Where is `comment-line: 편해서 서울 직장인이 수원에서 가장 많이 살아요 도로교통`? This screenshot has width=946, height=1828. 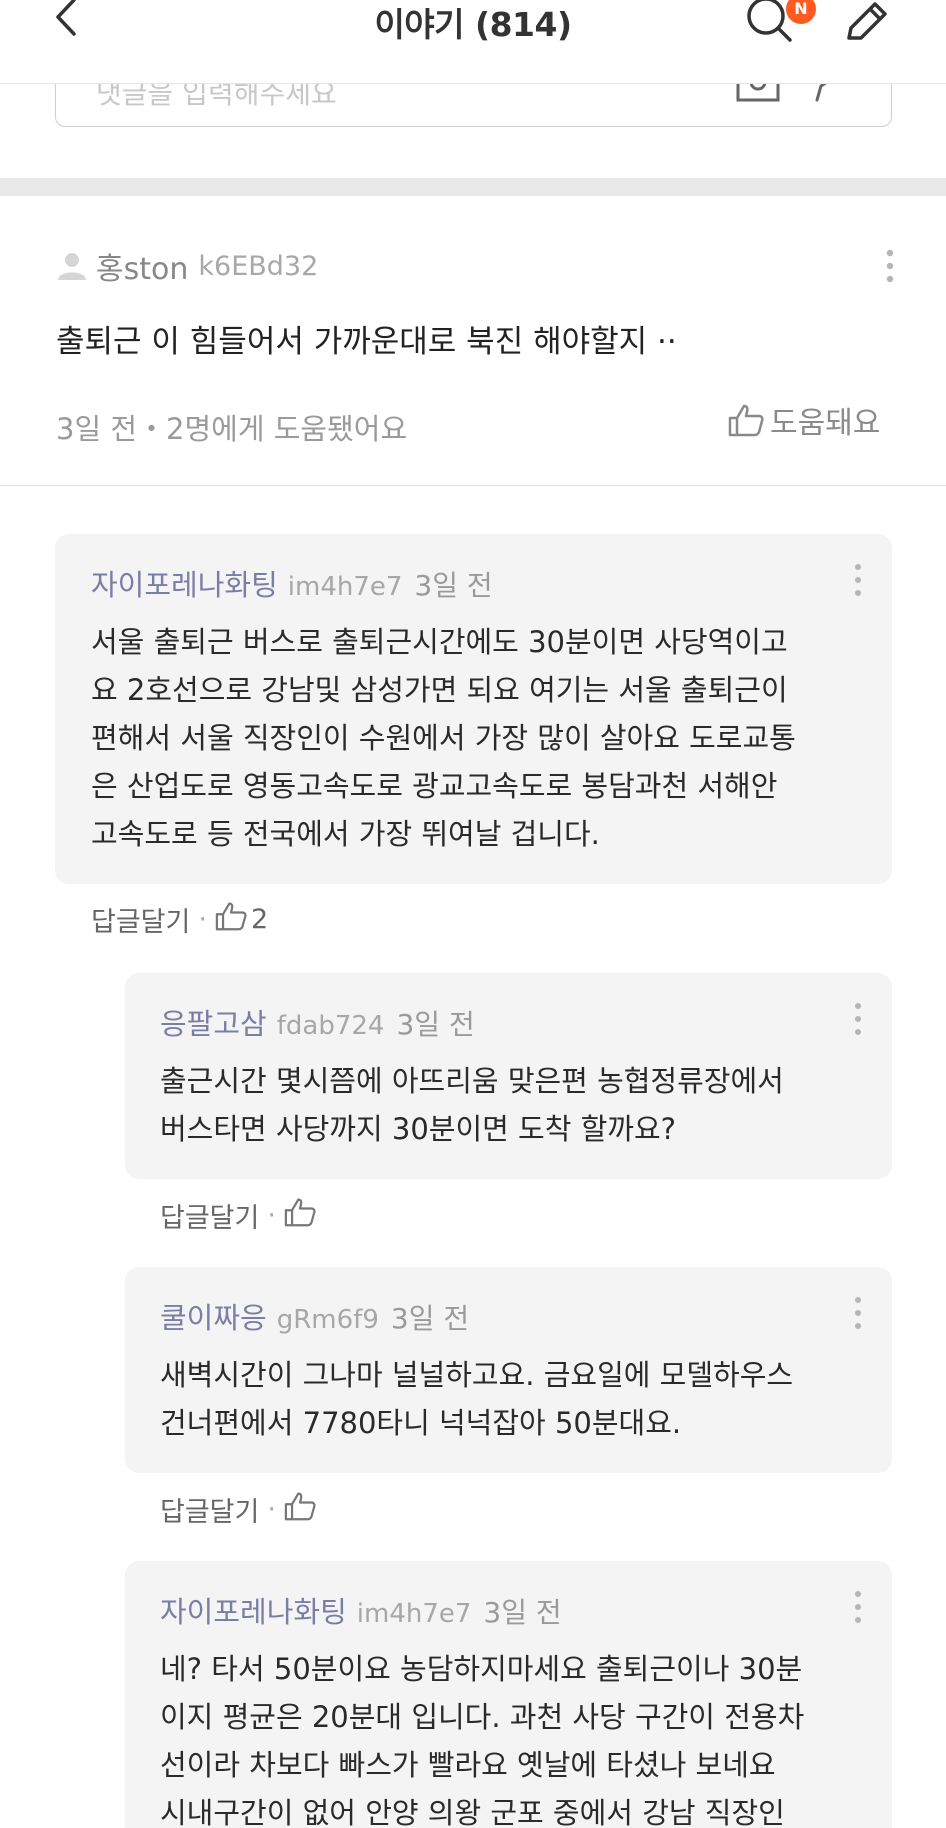 comment-line: 편해서 서울 직장인이 수원에서 가장 많이 살아요 도로교통 is located at coordinates (443, 738).